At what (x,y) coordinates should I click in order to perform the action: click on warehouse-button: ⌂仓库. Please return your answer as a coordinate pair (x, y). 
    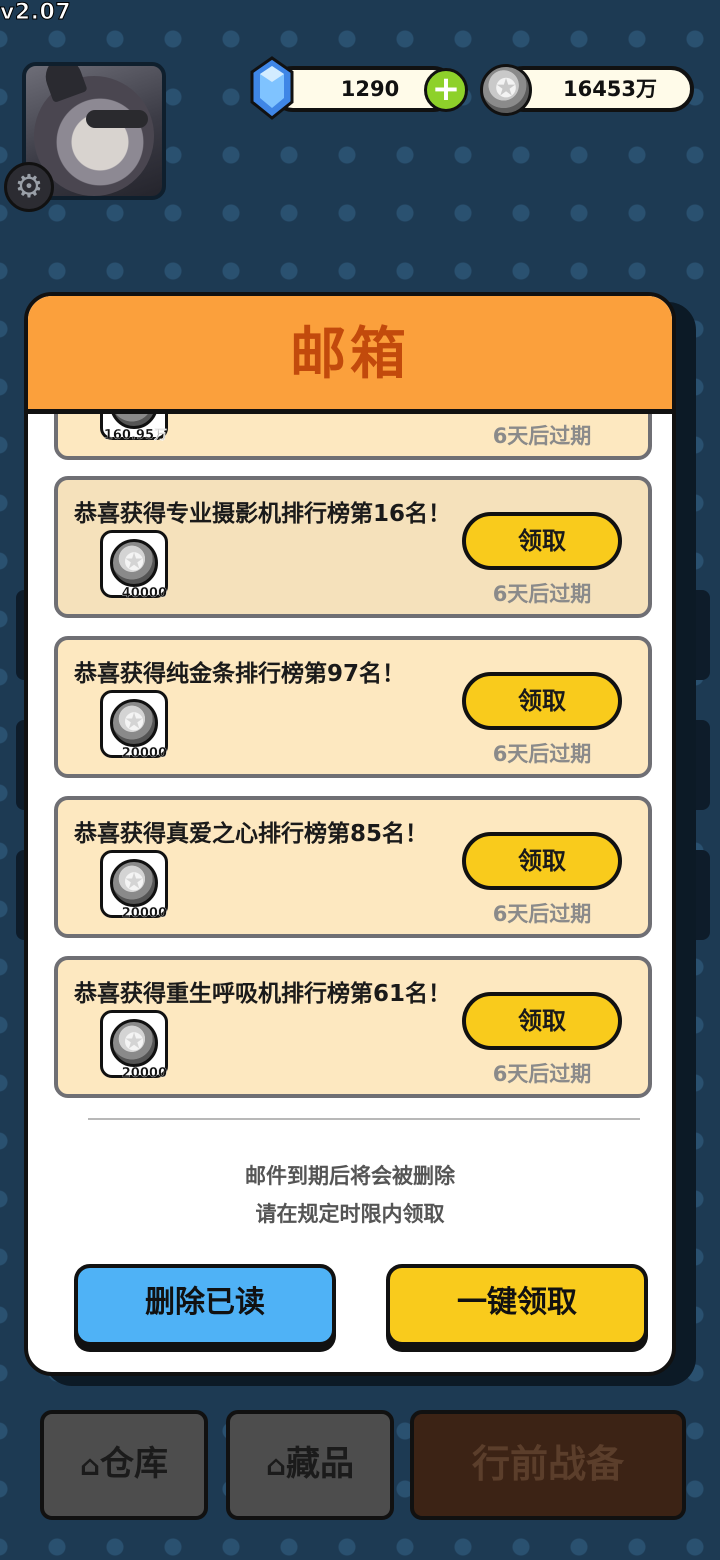
    Looking at the image, I should click on (124, 1465).